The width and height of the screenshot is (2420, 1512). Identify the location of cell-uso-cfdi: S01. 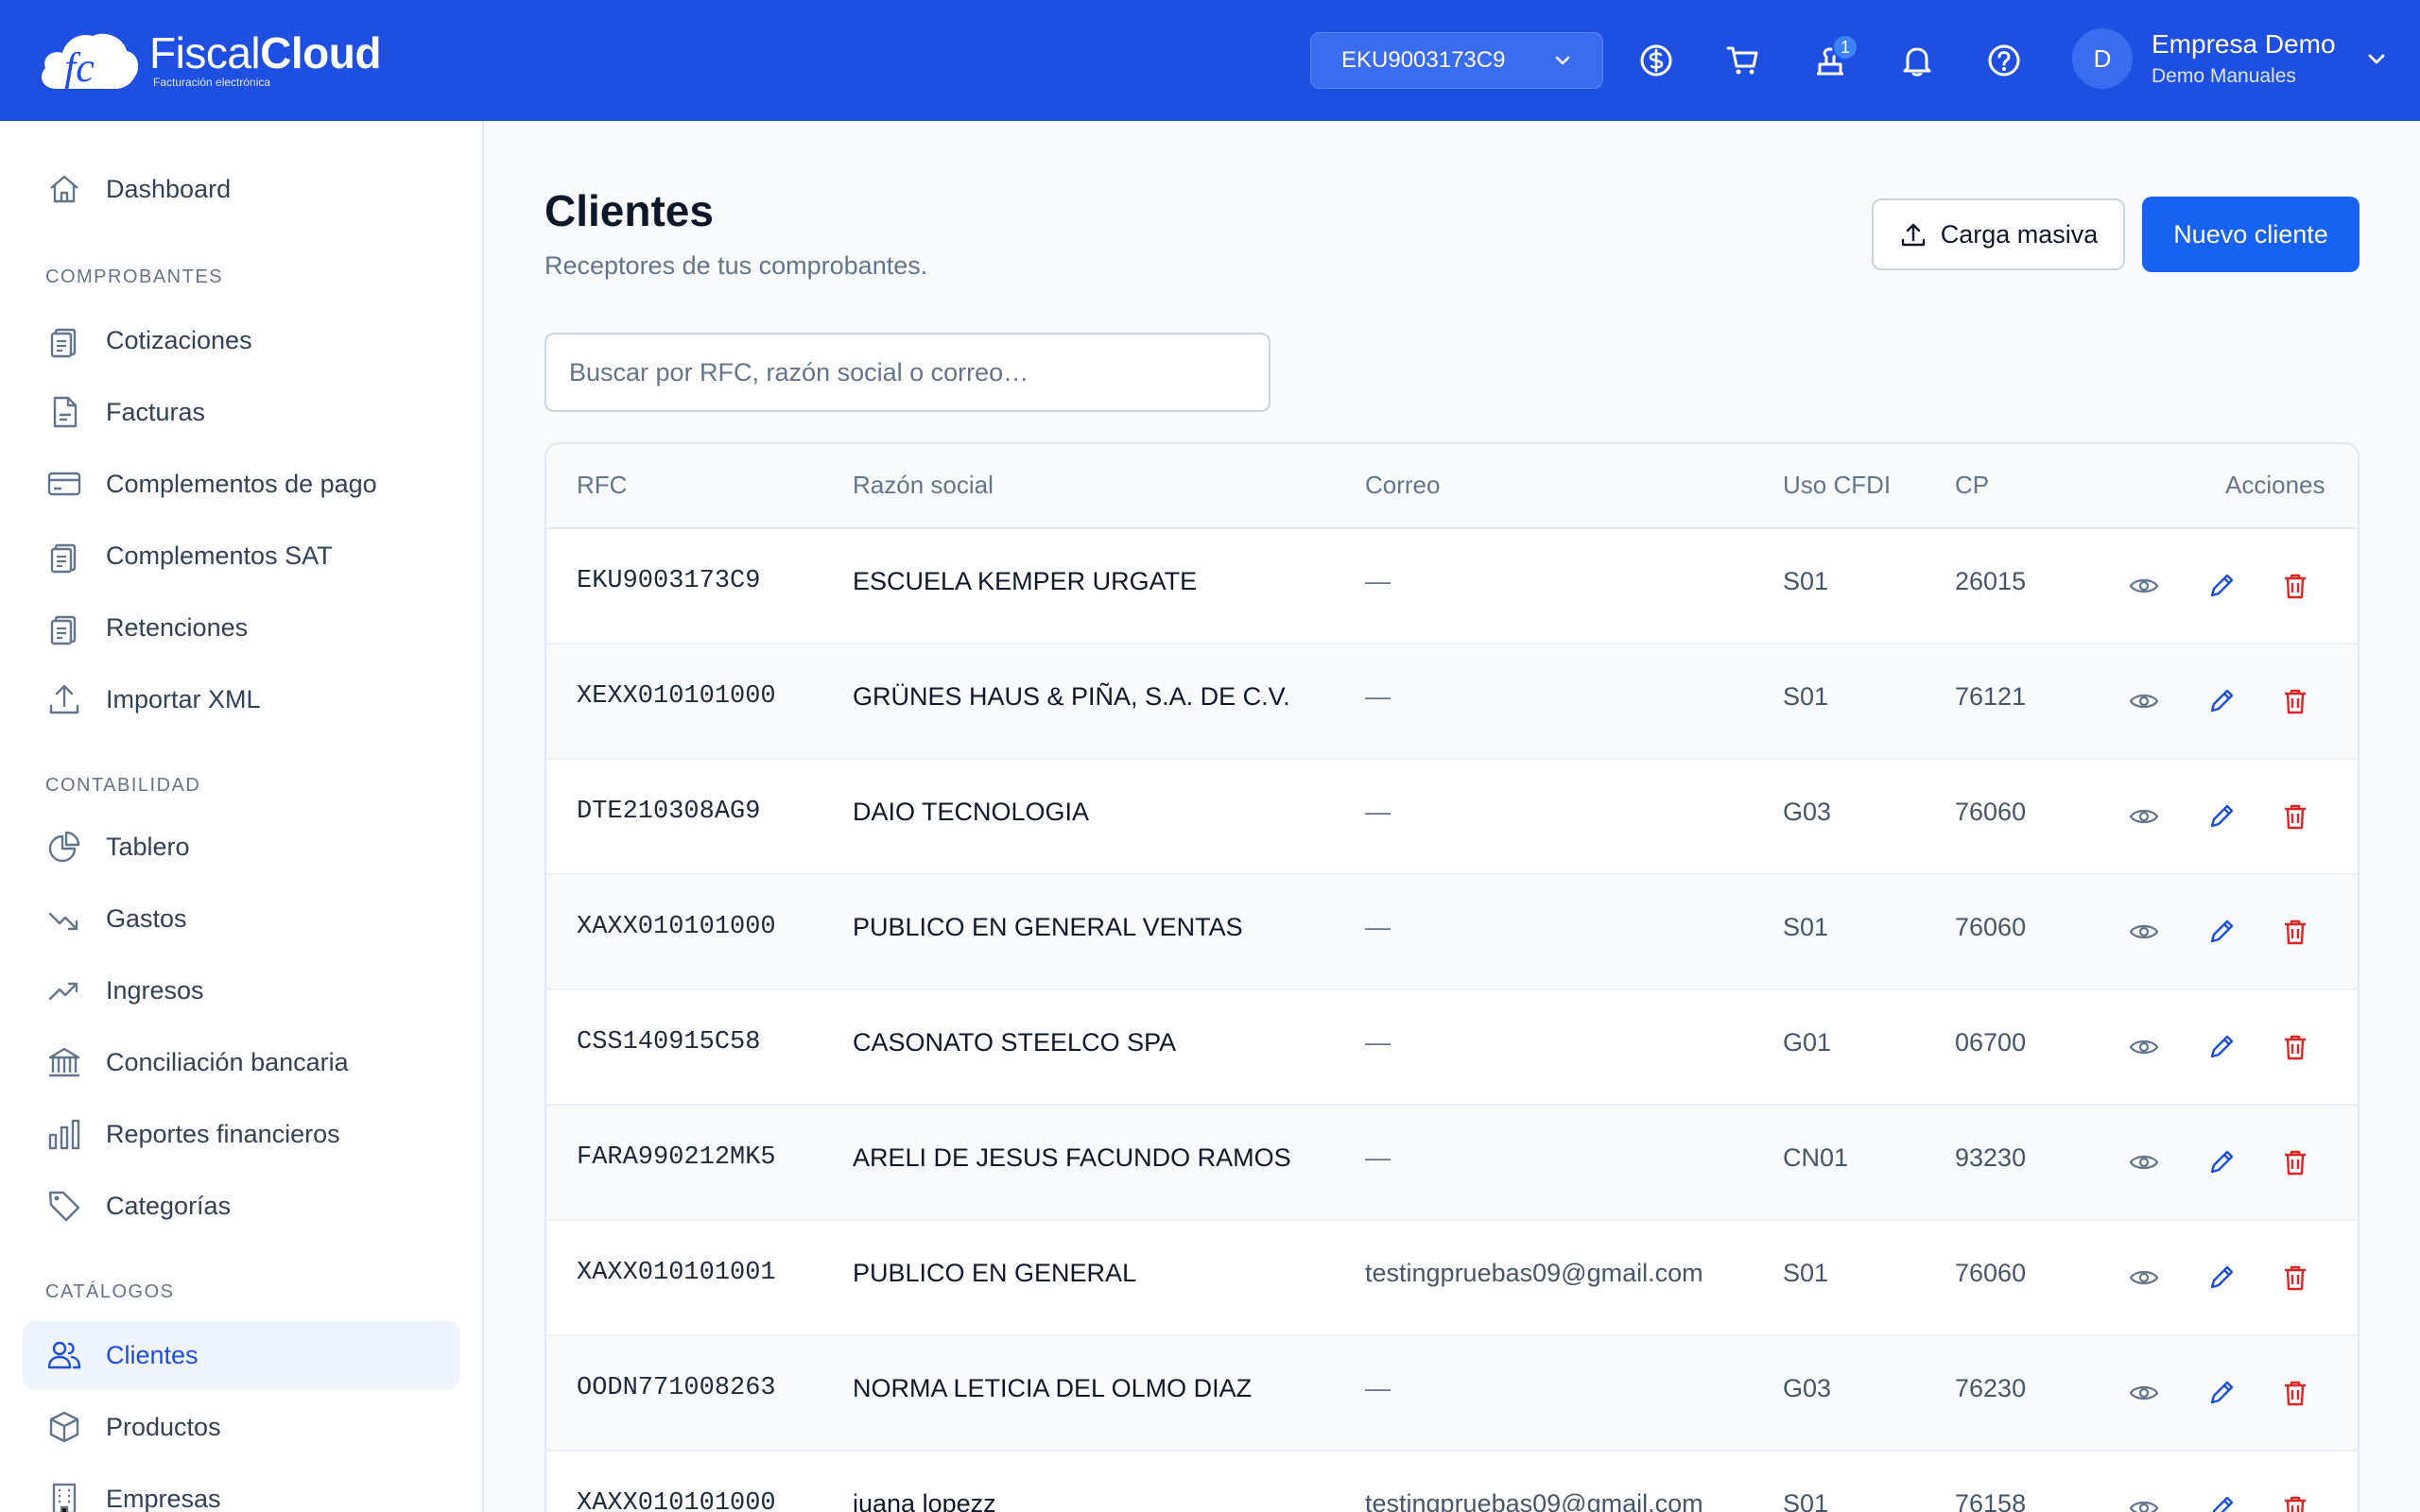
(1806, 1273).